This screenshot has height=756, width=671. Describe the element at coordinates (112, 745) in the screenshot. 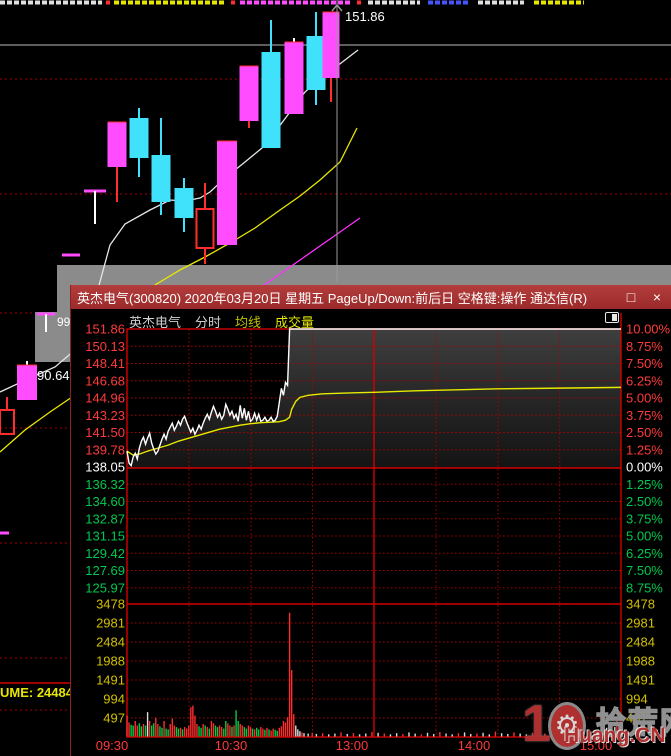

I see `time-axis-label: 09:30` at that location.